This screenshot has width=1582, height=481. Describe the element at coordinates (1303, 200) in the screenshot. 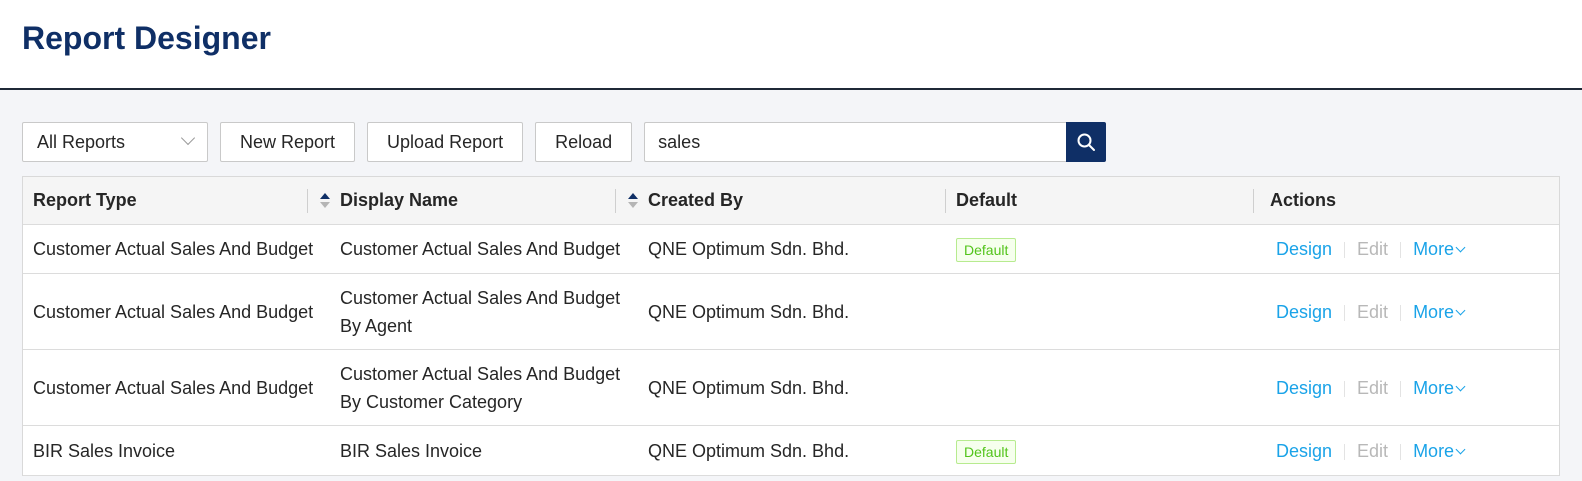

I see `column-header-actions: Actions` at that location.